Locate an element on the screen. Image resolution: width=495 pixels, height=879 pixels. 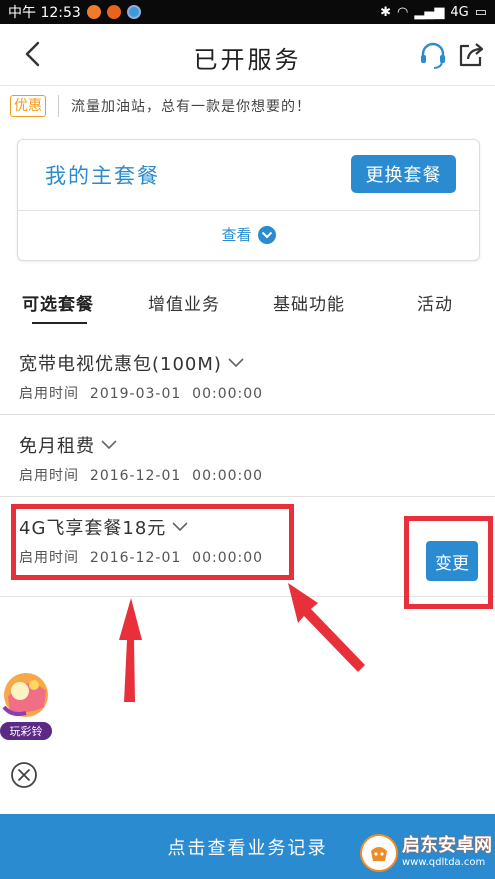
view-details-link: 查看 is located at coordinates (248, 234).